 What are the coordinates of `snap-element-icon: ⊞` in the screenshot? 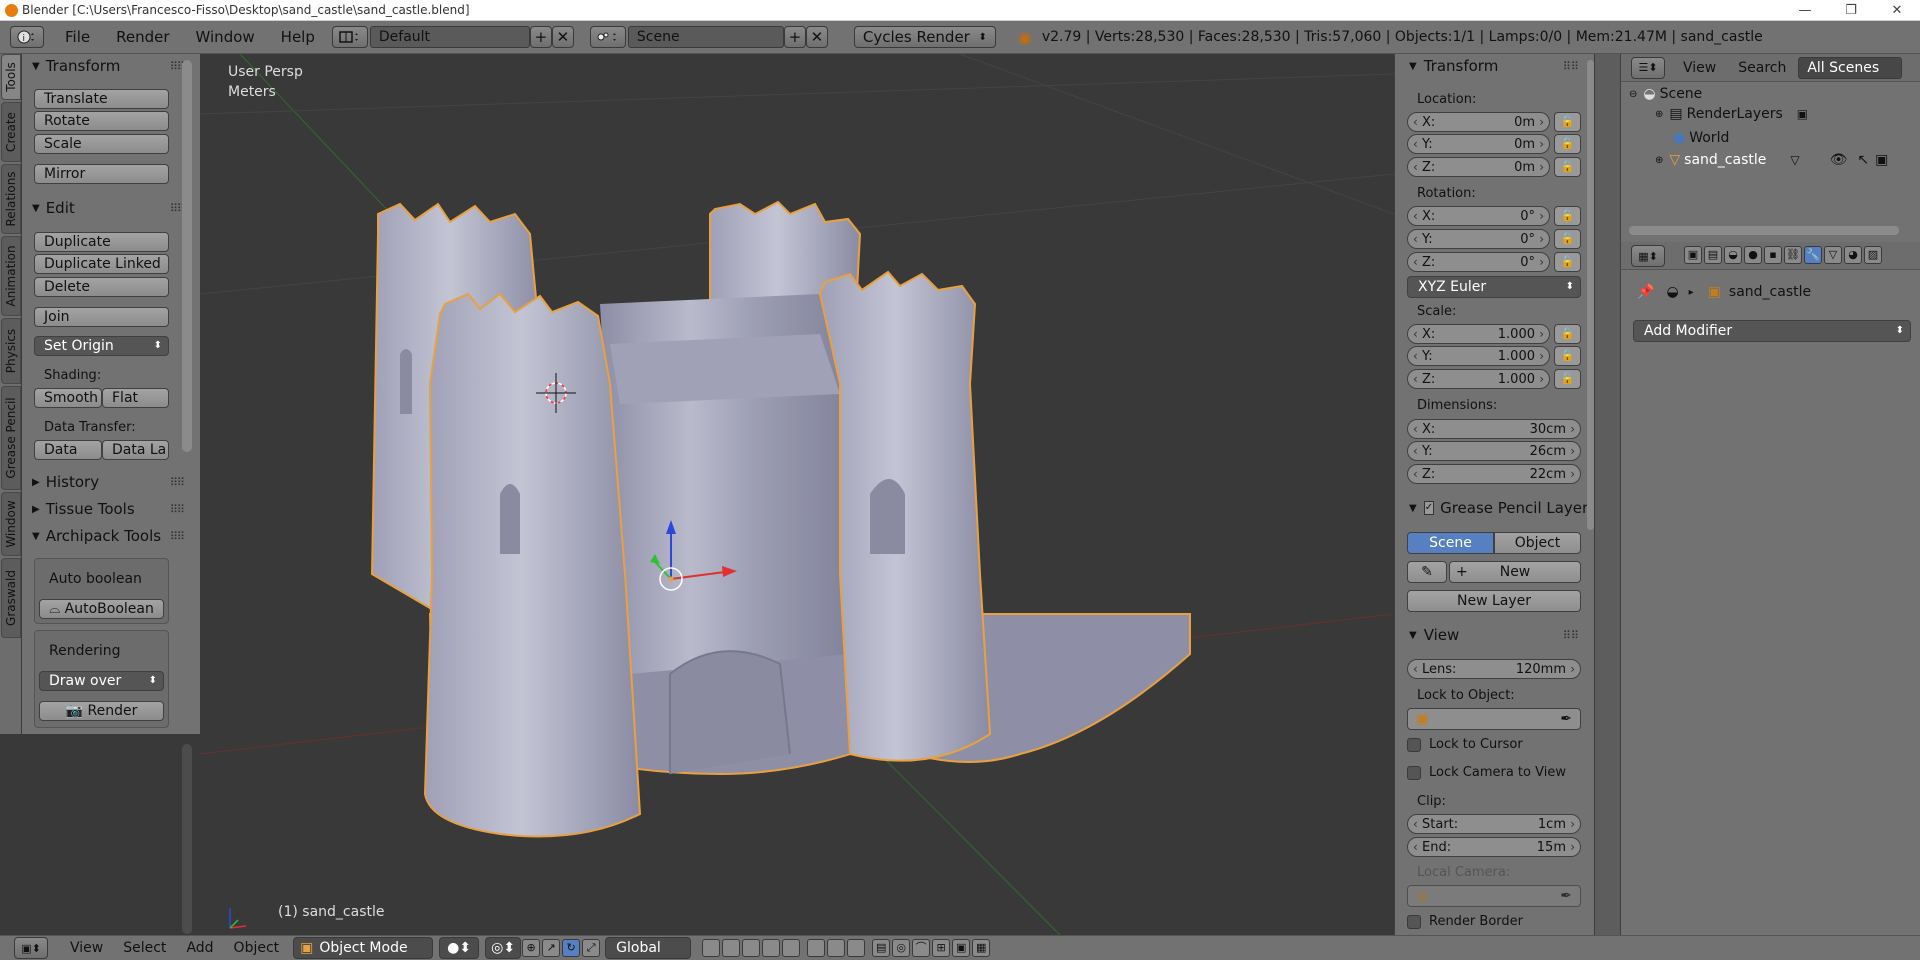 It's located at (941, 948).